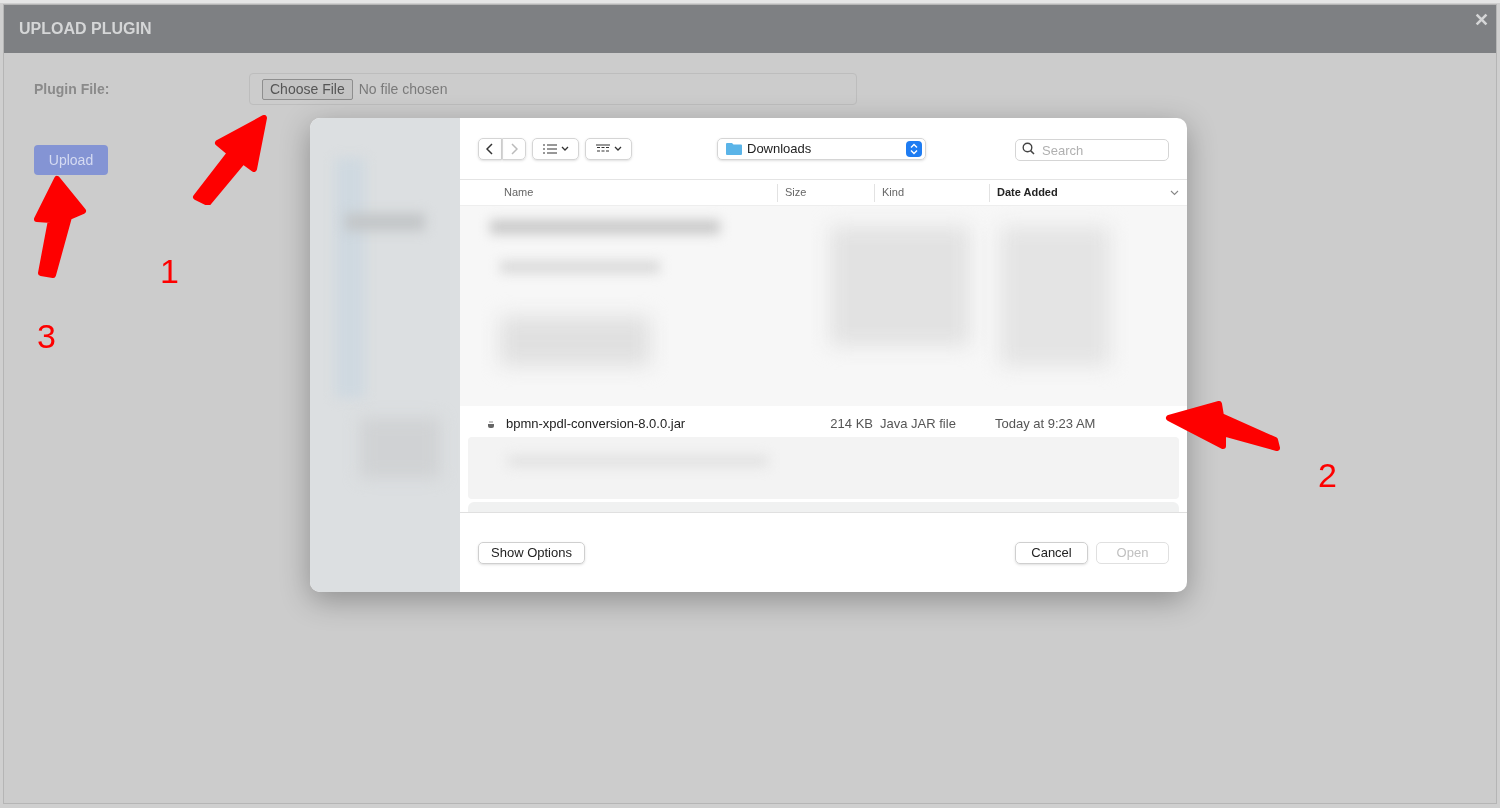  Describe the element at coordinates (72, 89) in the screenshot. I see `field-label: Plugin File:` at that location.